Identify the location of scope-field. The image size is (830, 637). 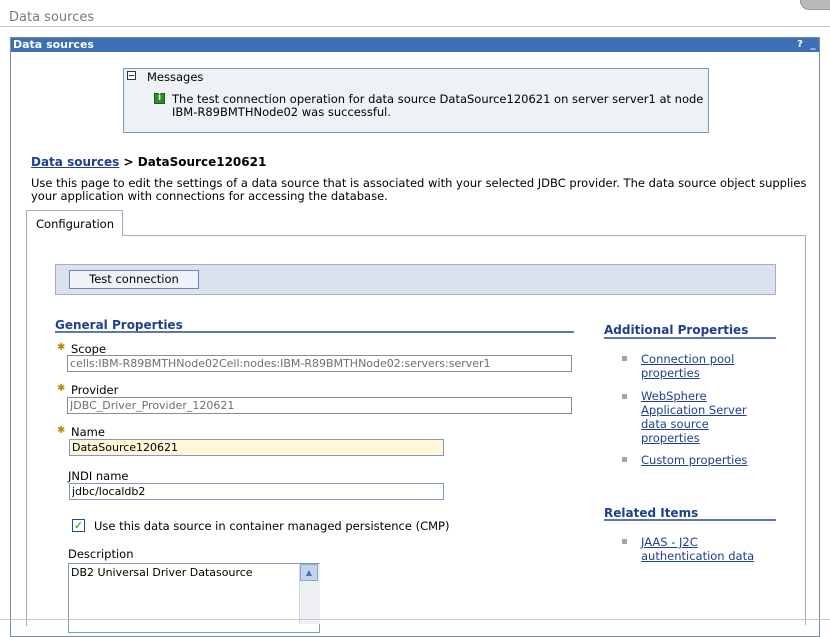
(319, 363).